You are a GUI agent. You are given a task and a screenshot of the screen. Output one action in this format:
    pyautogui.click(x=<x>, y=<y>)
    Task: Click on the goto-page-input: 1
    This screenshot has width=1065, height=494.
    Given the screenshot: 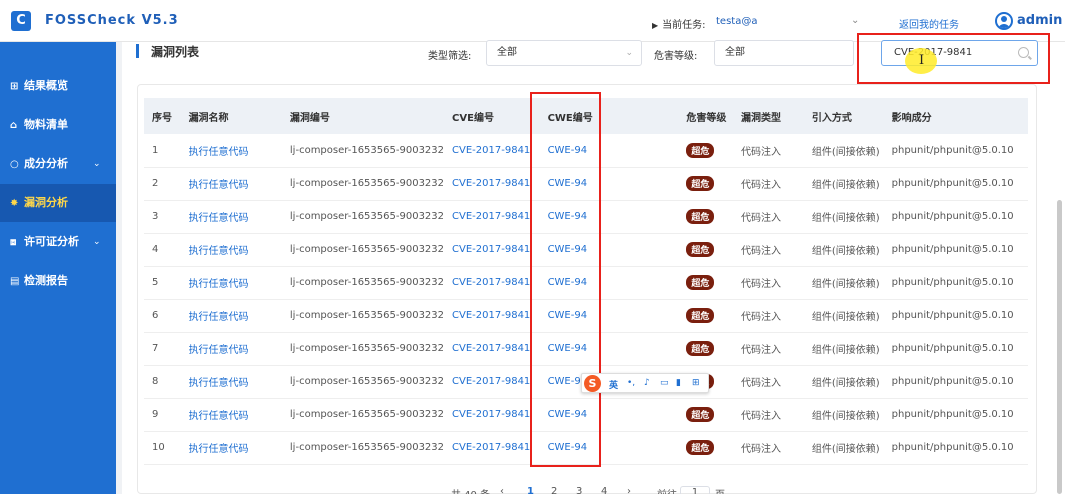 What is the action you would take?
    pyautogui.click(x=695, y=490)
    